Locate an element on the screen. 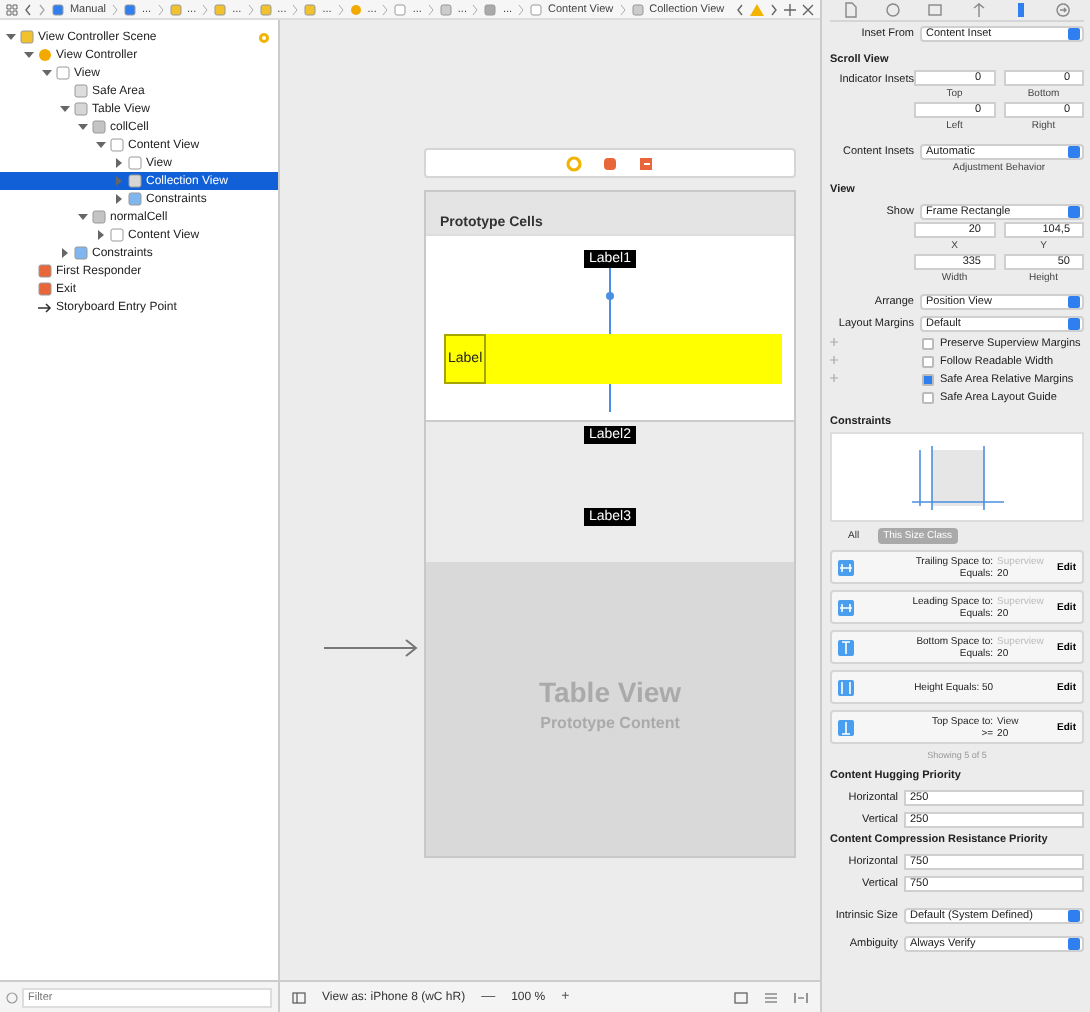  document-icon is located at coordinates (851, 10).